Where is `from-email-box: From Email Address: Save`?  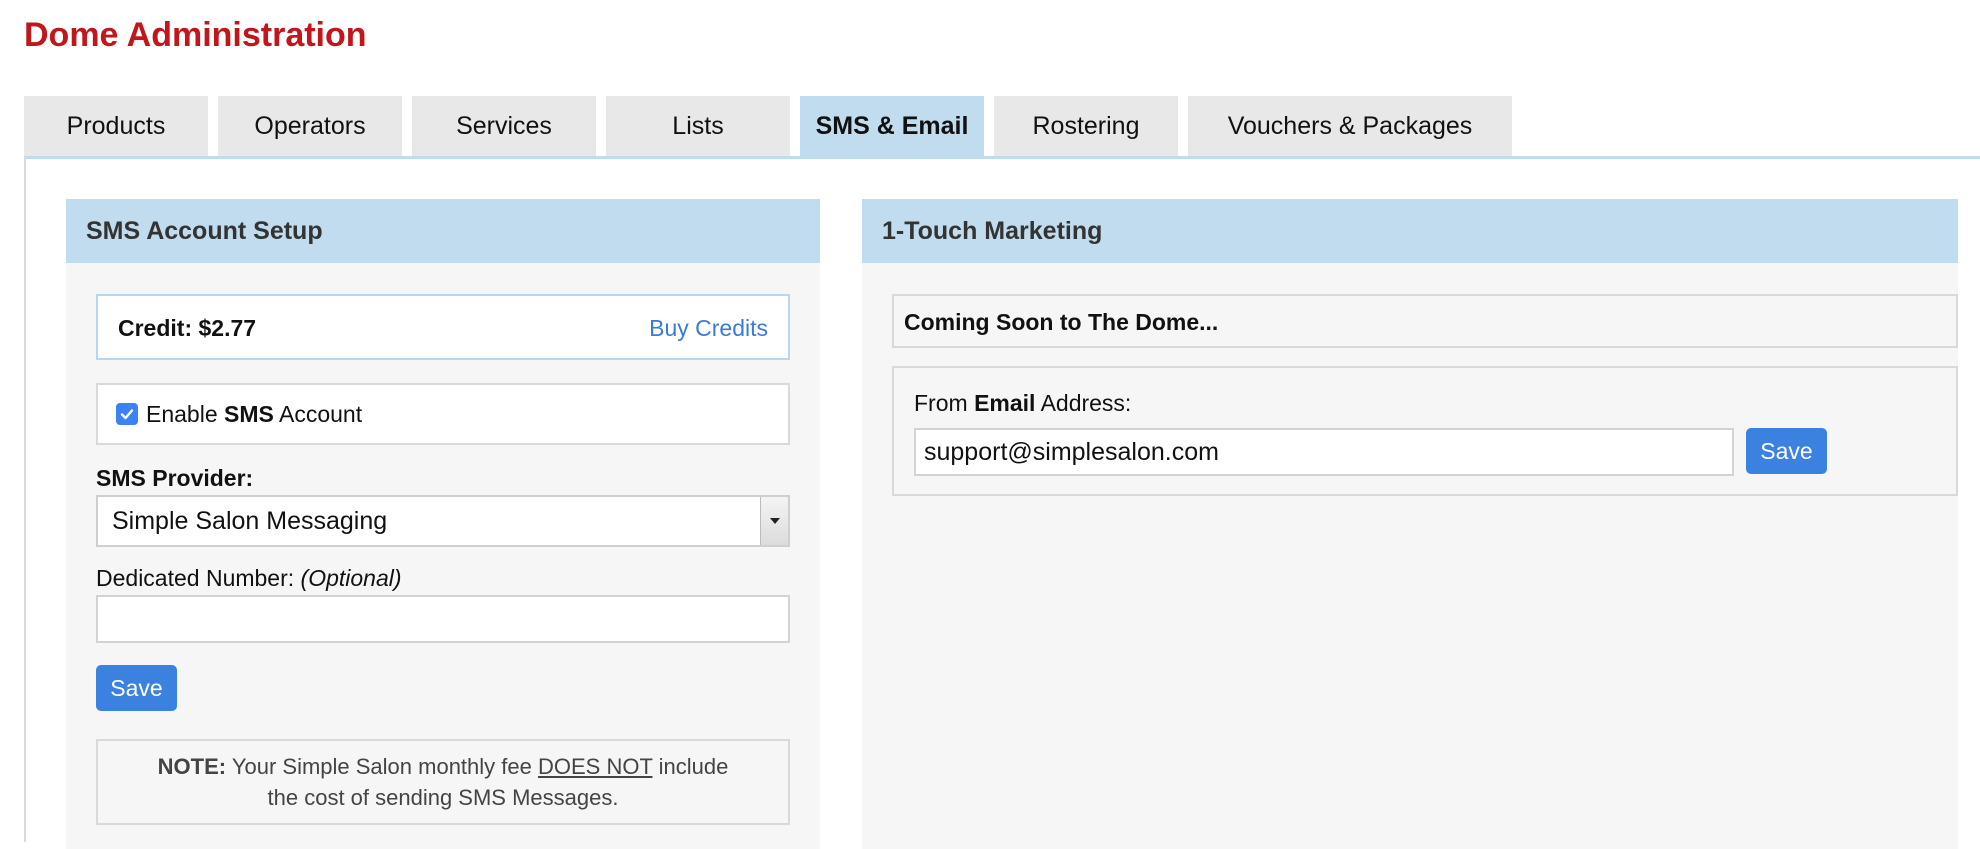
from-email-box: From Email Address: Save is located at coordinates (1425, 431).